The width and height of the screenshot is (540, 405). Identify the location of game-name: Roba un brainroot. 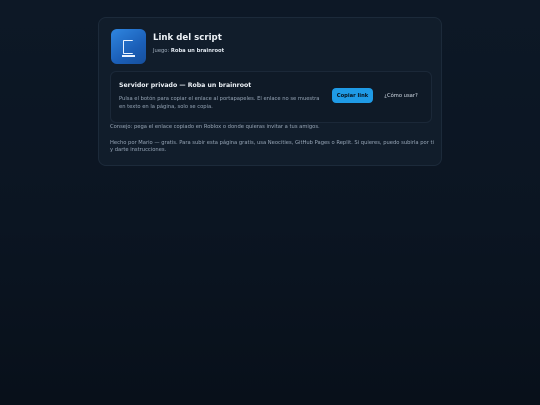
(197, 51).